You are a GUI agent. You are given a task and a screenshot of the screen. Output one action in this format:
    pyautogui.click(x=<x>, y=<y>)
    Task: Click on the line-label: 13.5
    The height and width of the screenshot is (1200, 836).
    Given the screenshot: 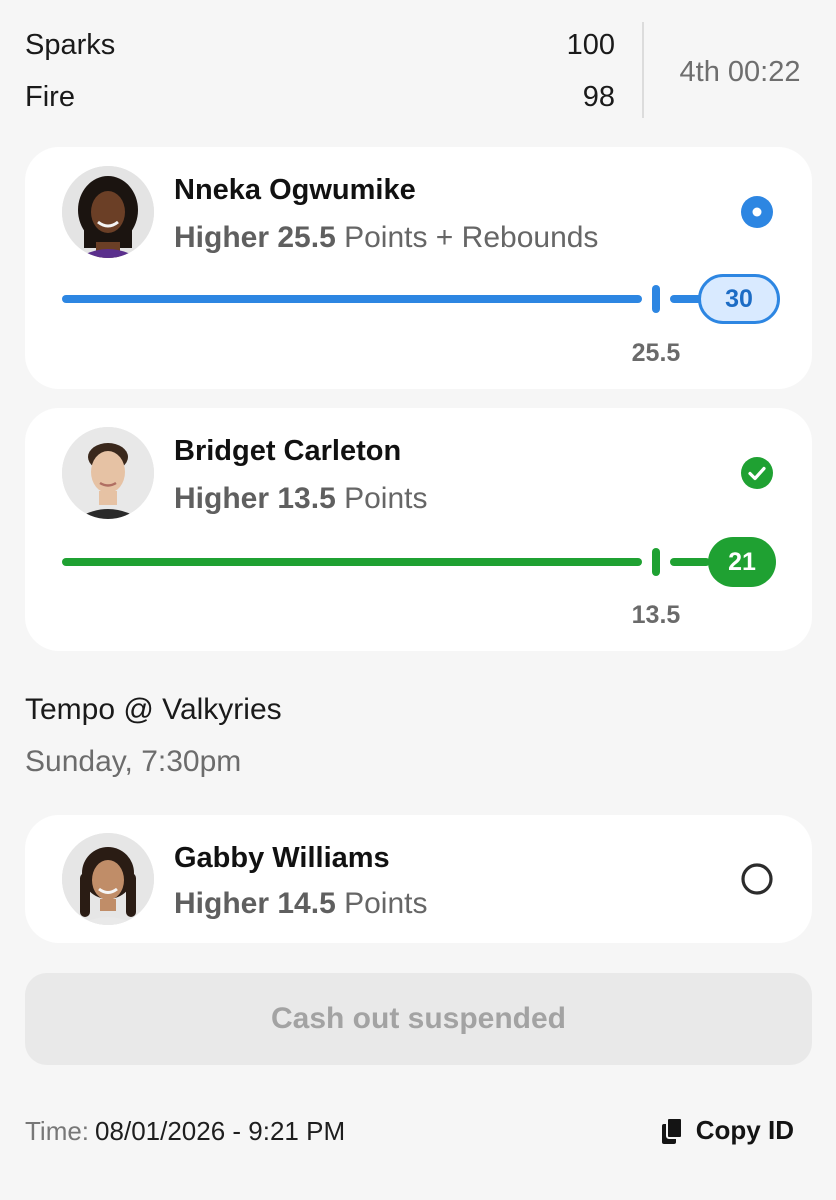 What is the action you would take?
    pyautogui.click(x=656, y=615)
    